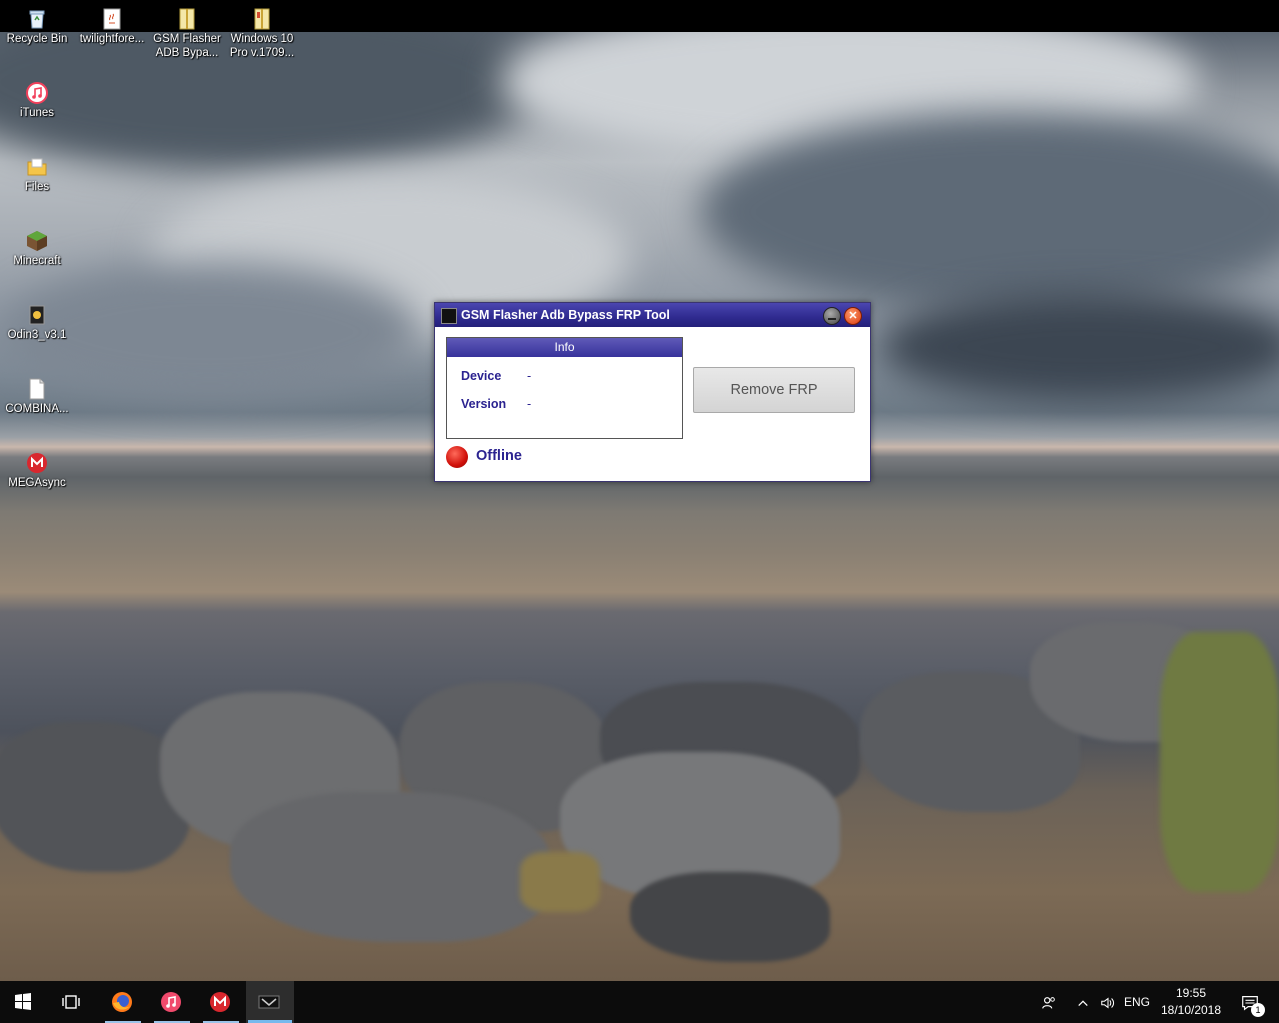  Describe the element at coordinates (37, 389) in the screenshot. I see `blank-file-icon` at that location.